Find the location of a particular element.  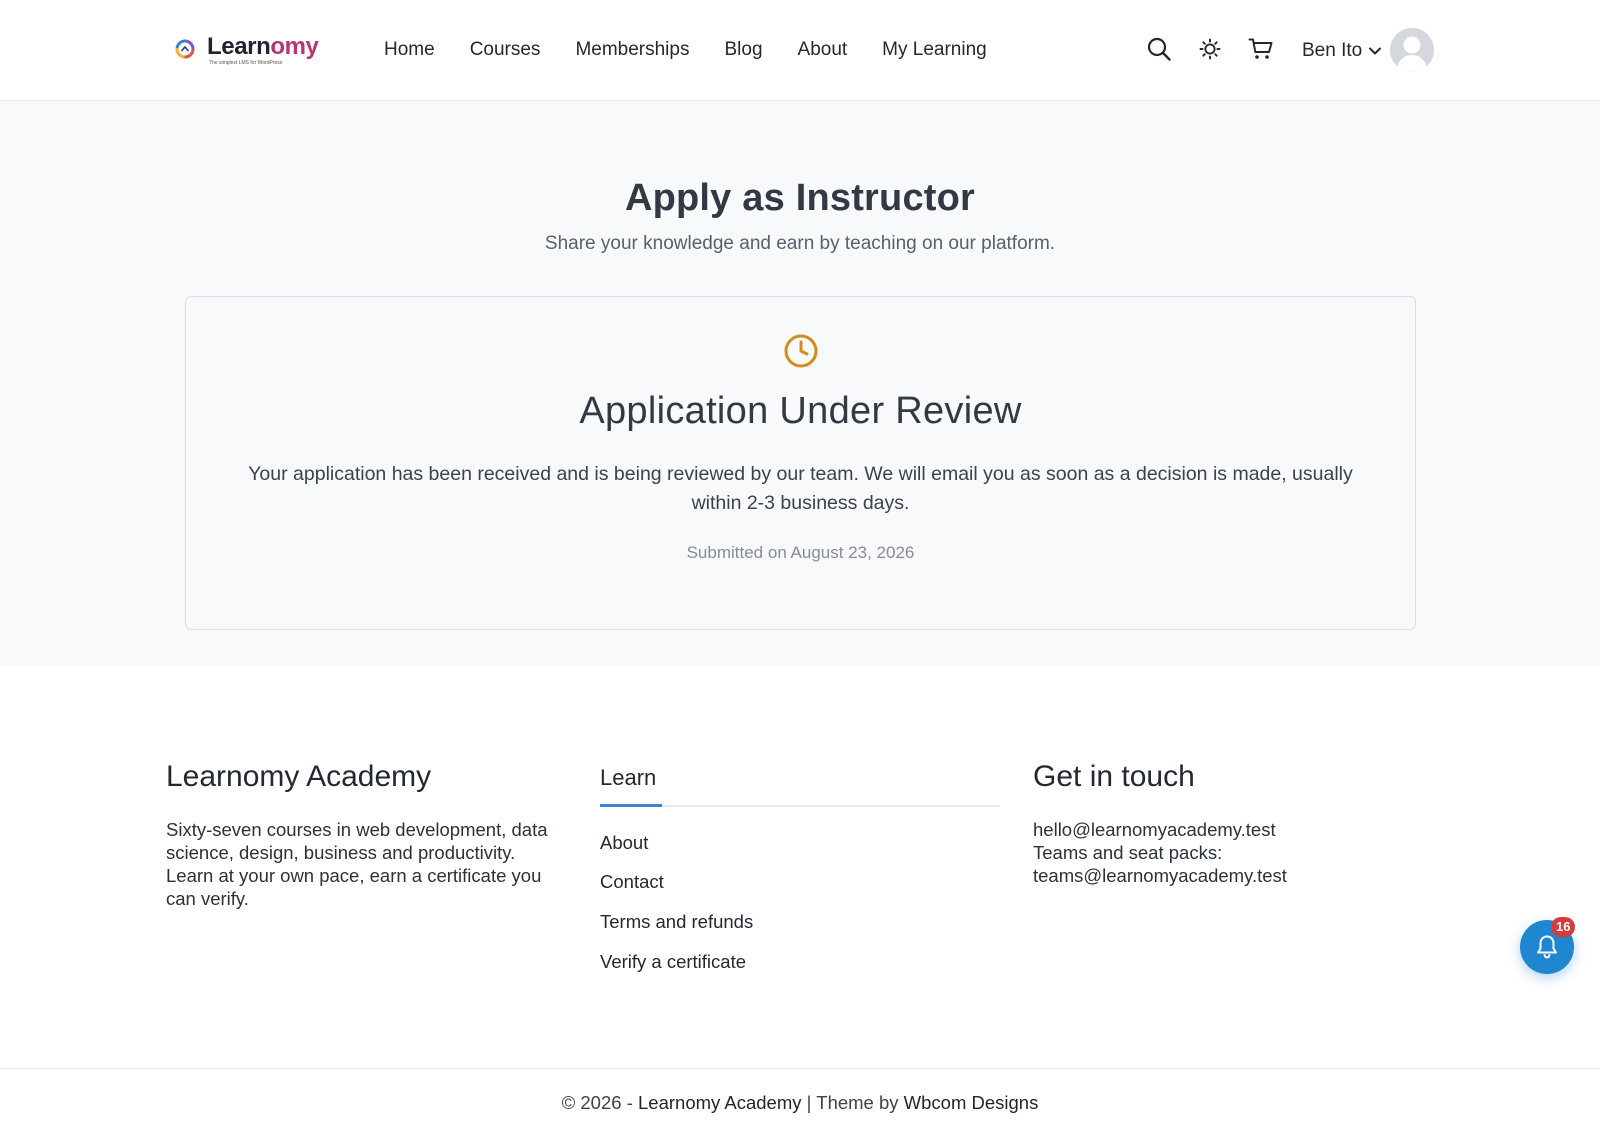

cart-icon is located at coordinates (1261, 49).